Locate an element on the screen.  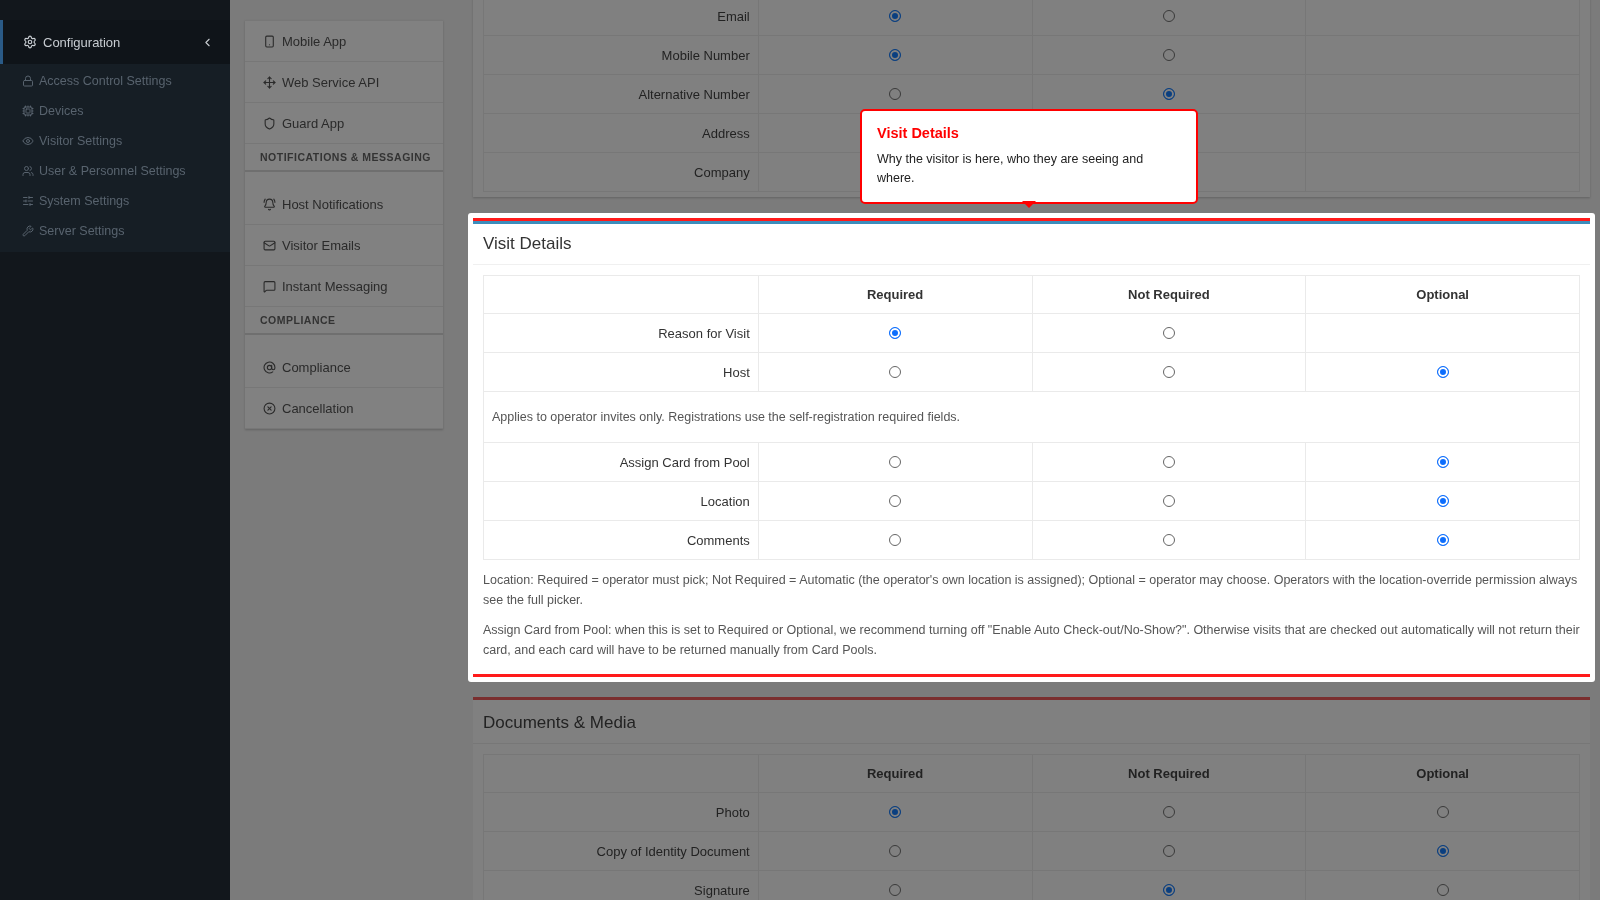
popover-text: Why the visitor is here, who they are seeing and where. is located at coordinates (1011, 169).